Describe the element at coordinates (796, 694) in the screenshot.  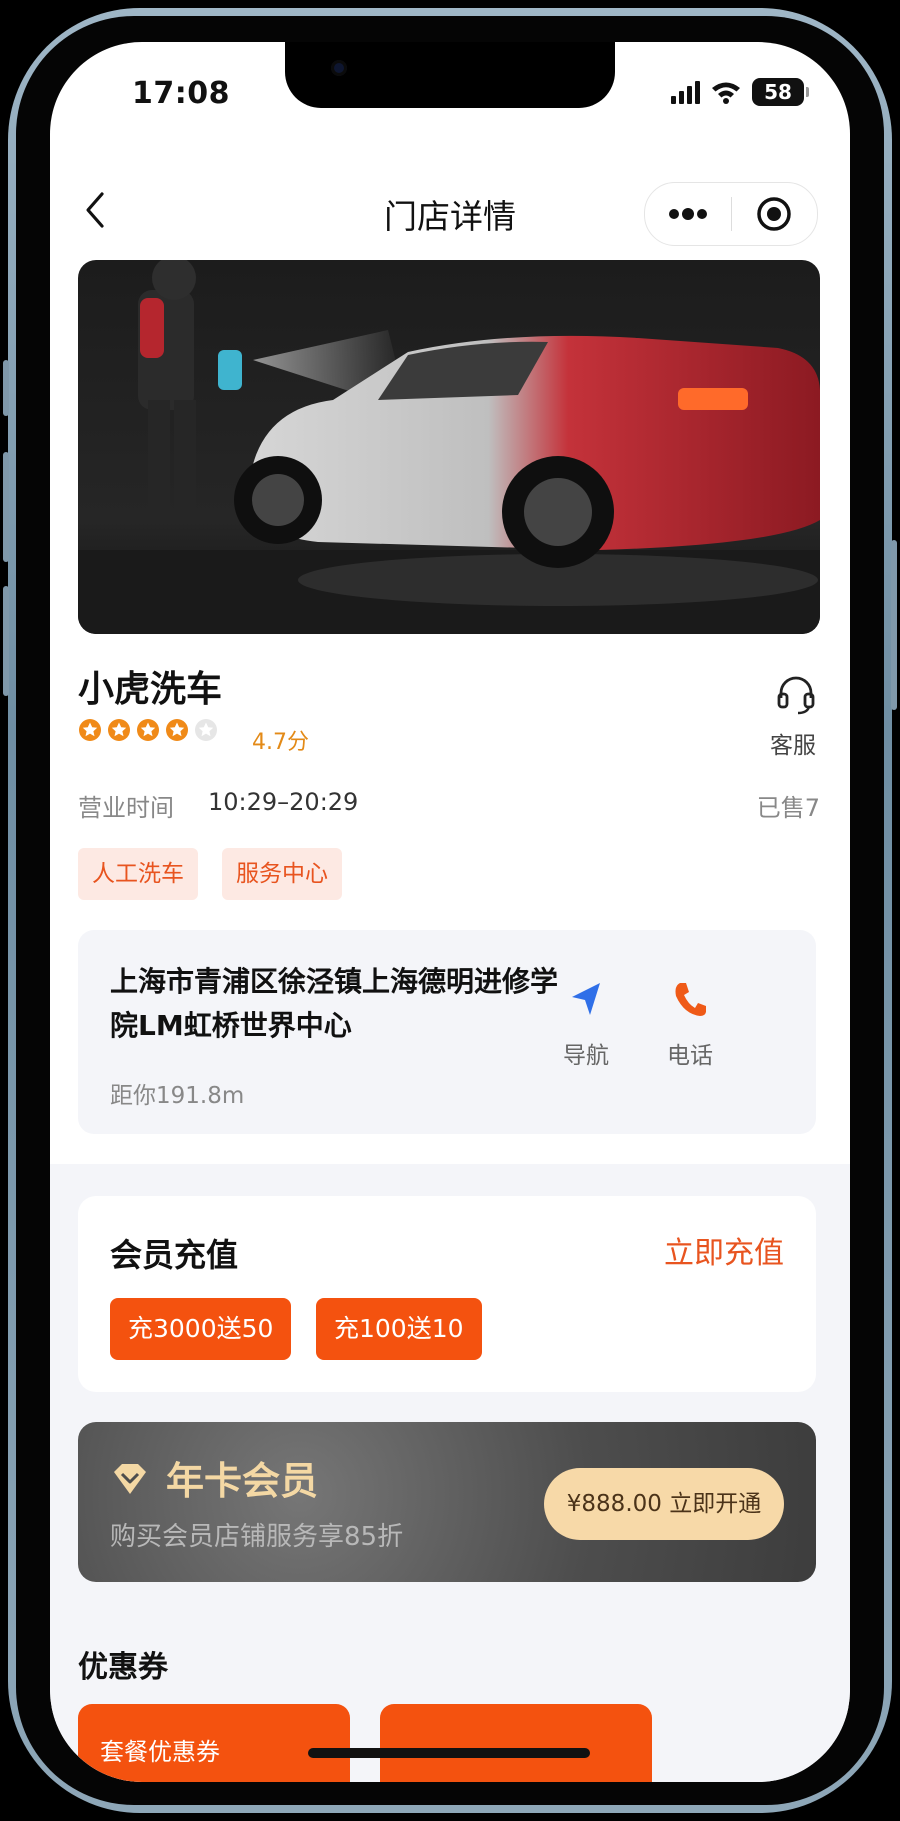
I see `headset-icon` at that location.